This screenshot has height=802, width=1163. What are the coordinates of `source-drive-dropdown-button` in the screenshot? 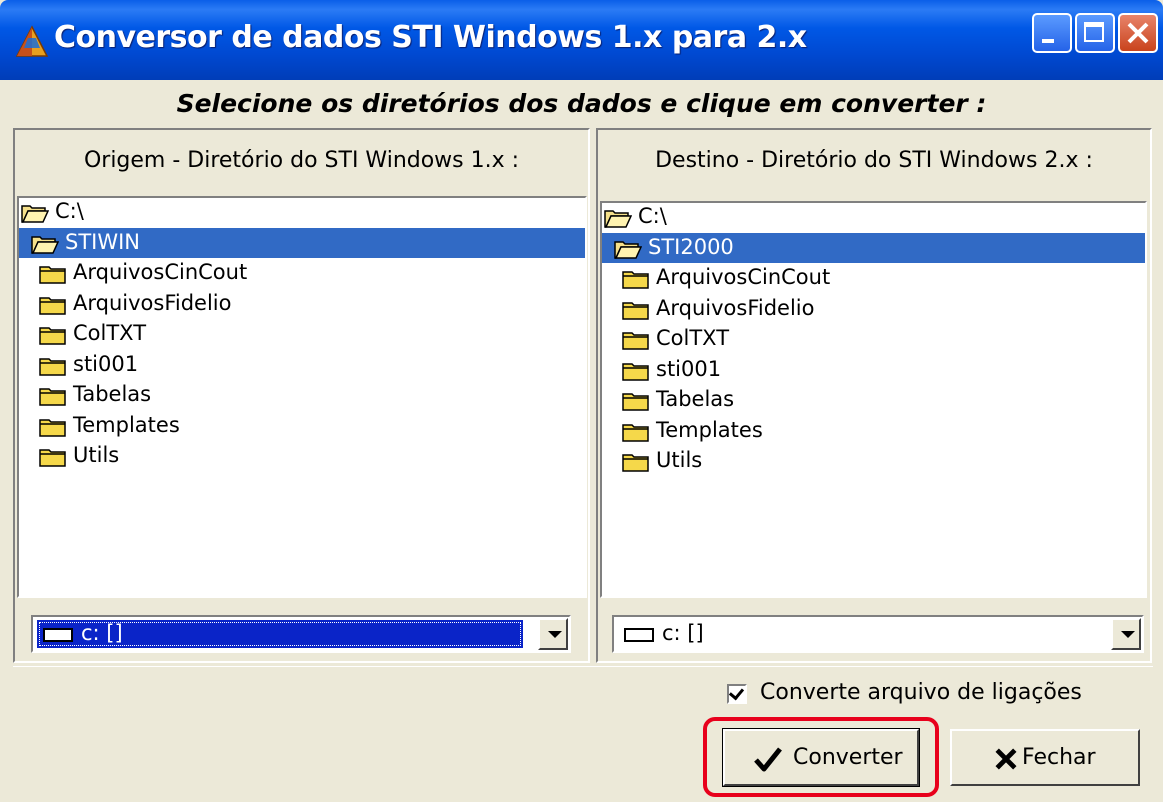 It's located at (553, 634).